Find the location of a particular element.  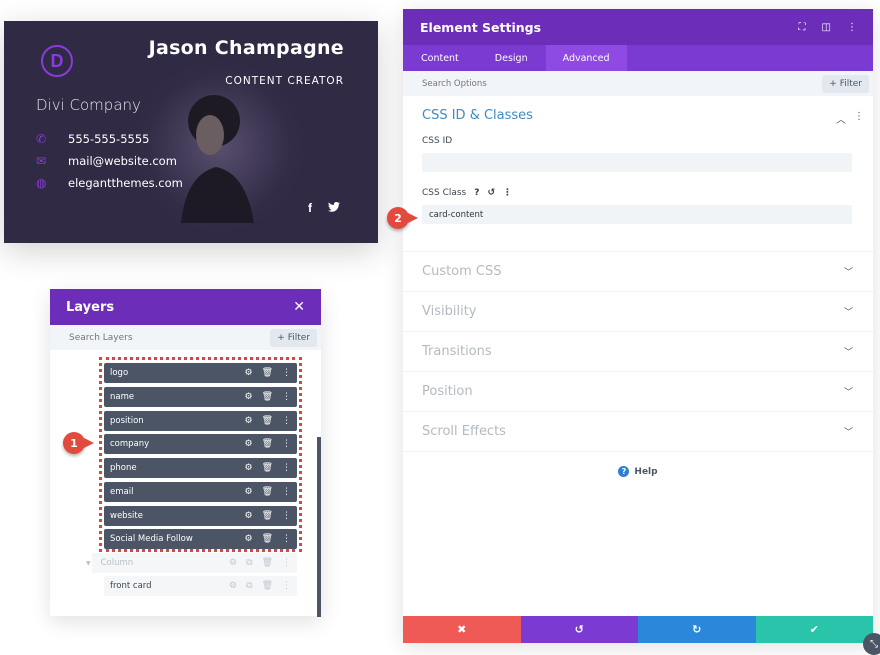

tab-content: Content is located at coordinates (440, 58).